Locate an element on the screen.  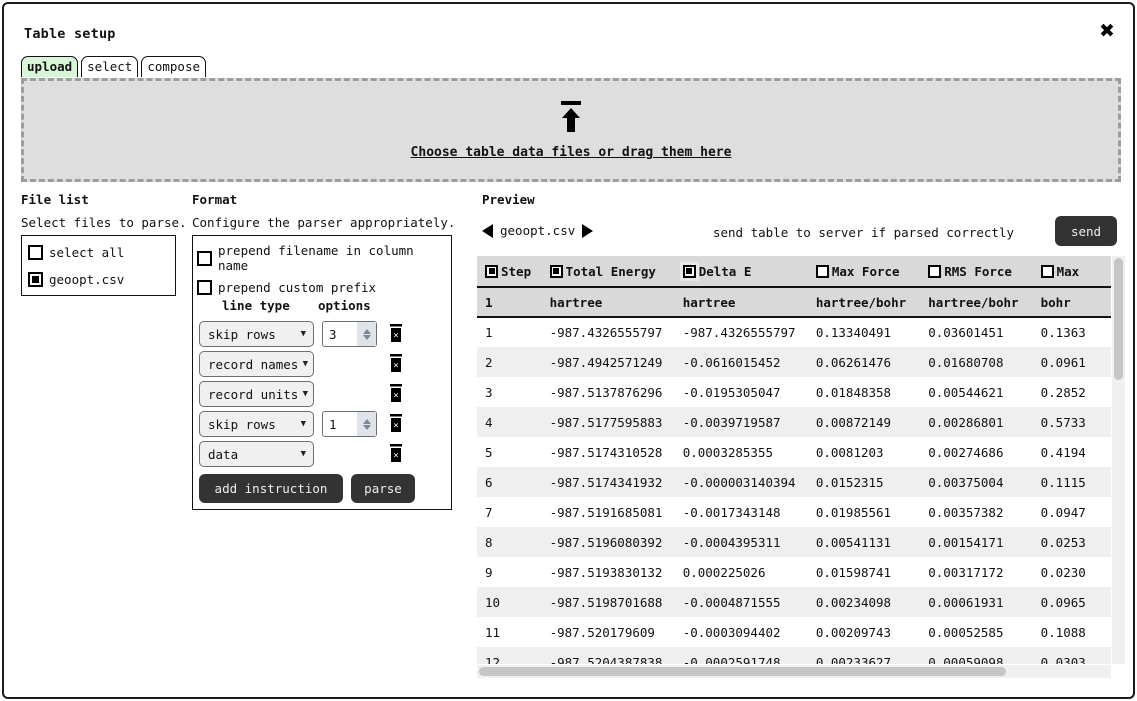
tab-upload: upload is located at coordinates (50, 66).